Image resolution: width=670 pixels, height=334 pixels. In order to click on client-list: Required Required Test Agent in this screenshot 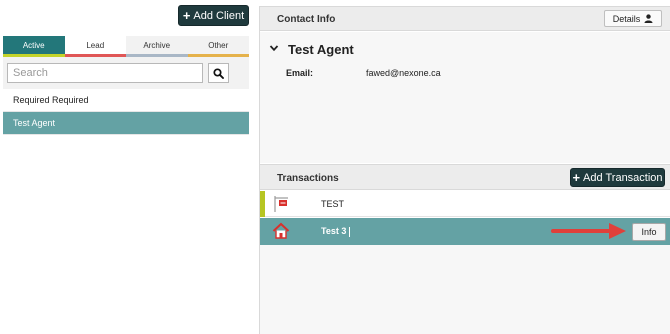, I will do `click(126, 112)`.